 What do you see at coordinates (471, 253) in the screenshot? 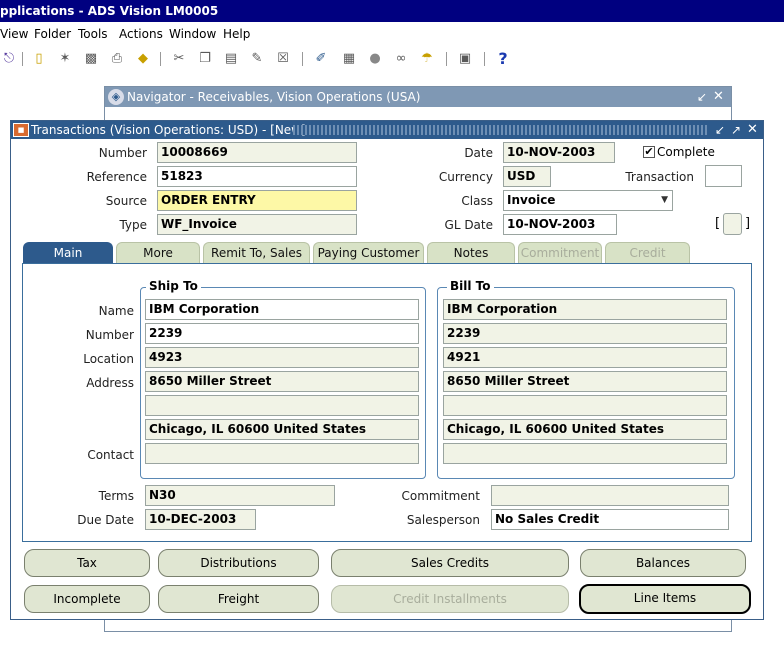
I see `tab-notes: Notes` at bounding box center [471, 253].